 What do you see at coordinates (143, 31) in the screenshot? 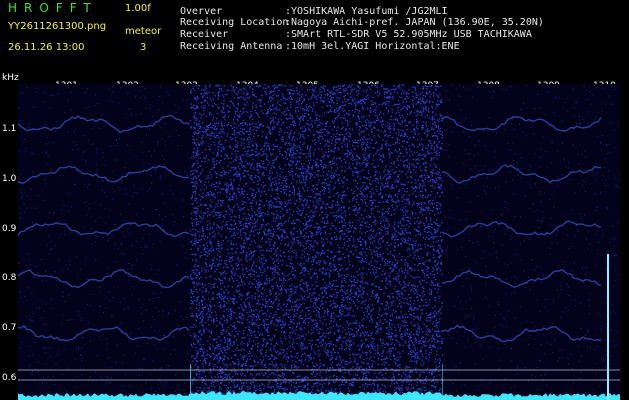
I see `meteor-label: meteor` at bounding box center [143, 31].